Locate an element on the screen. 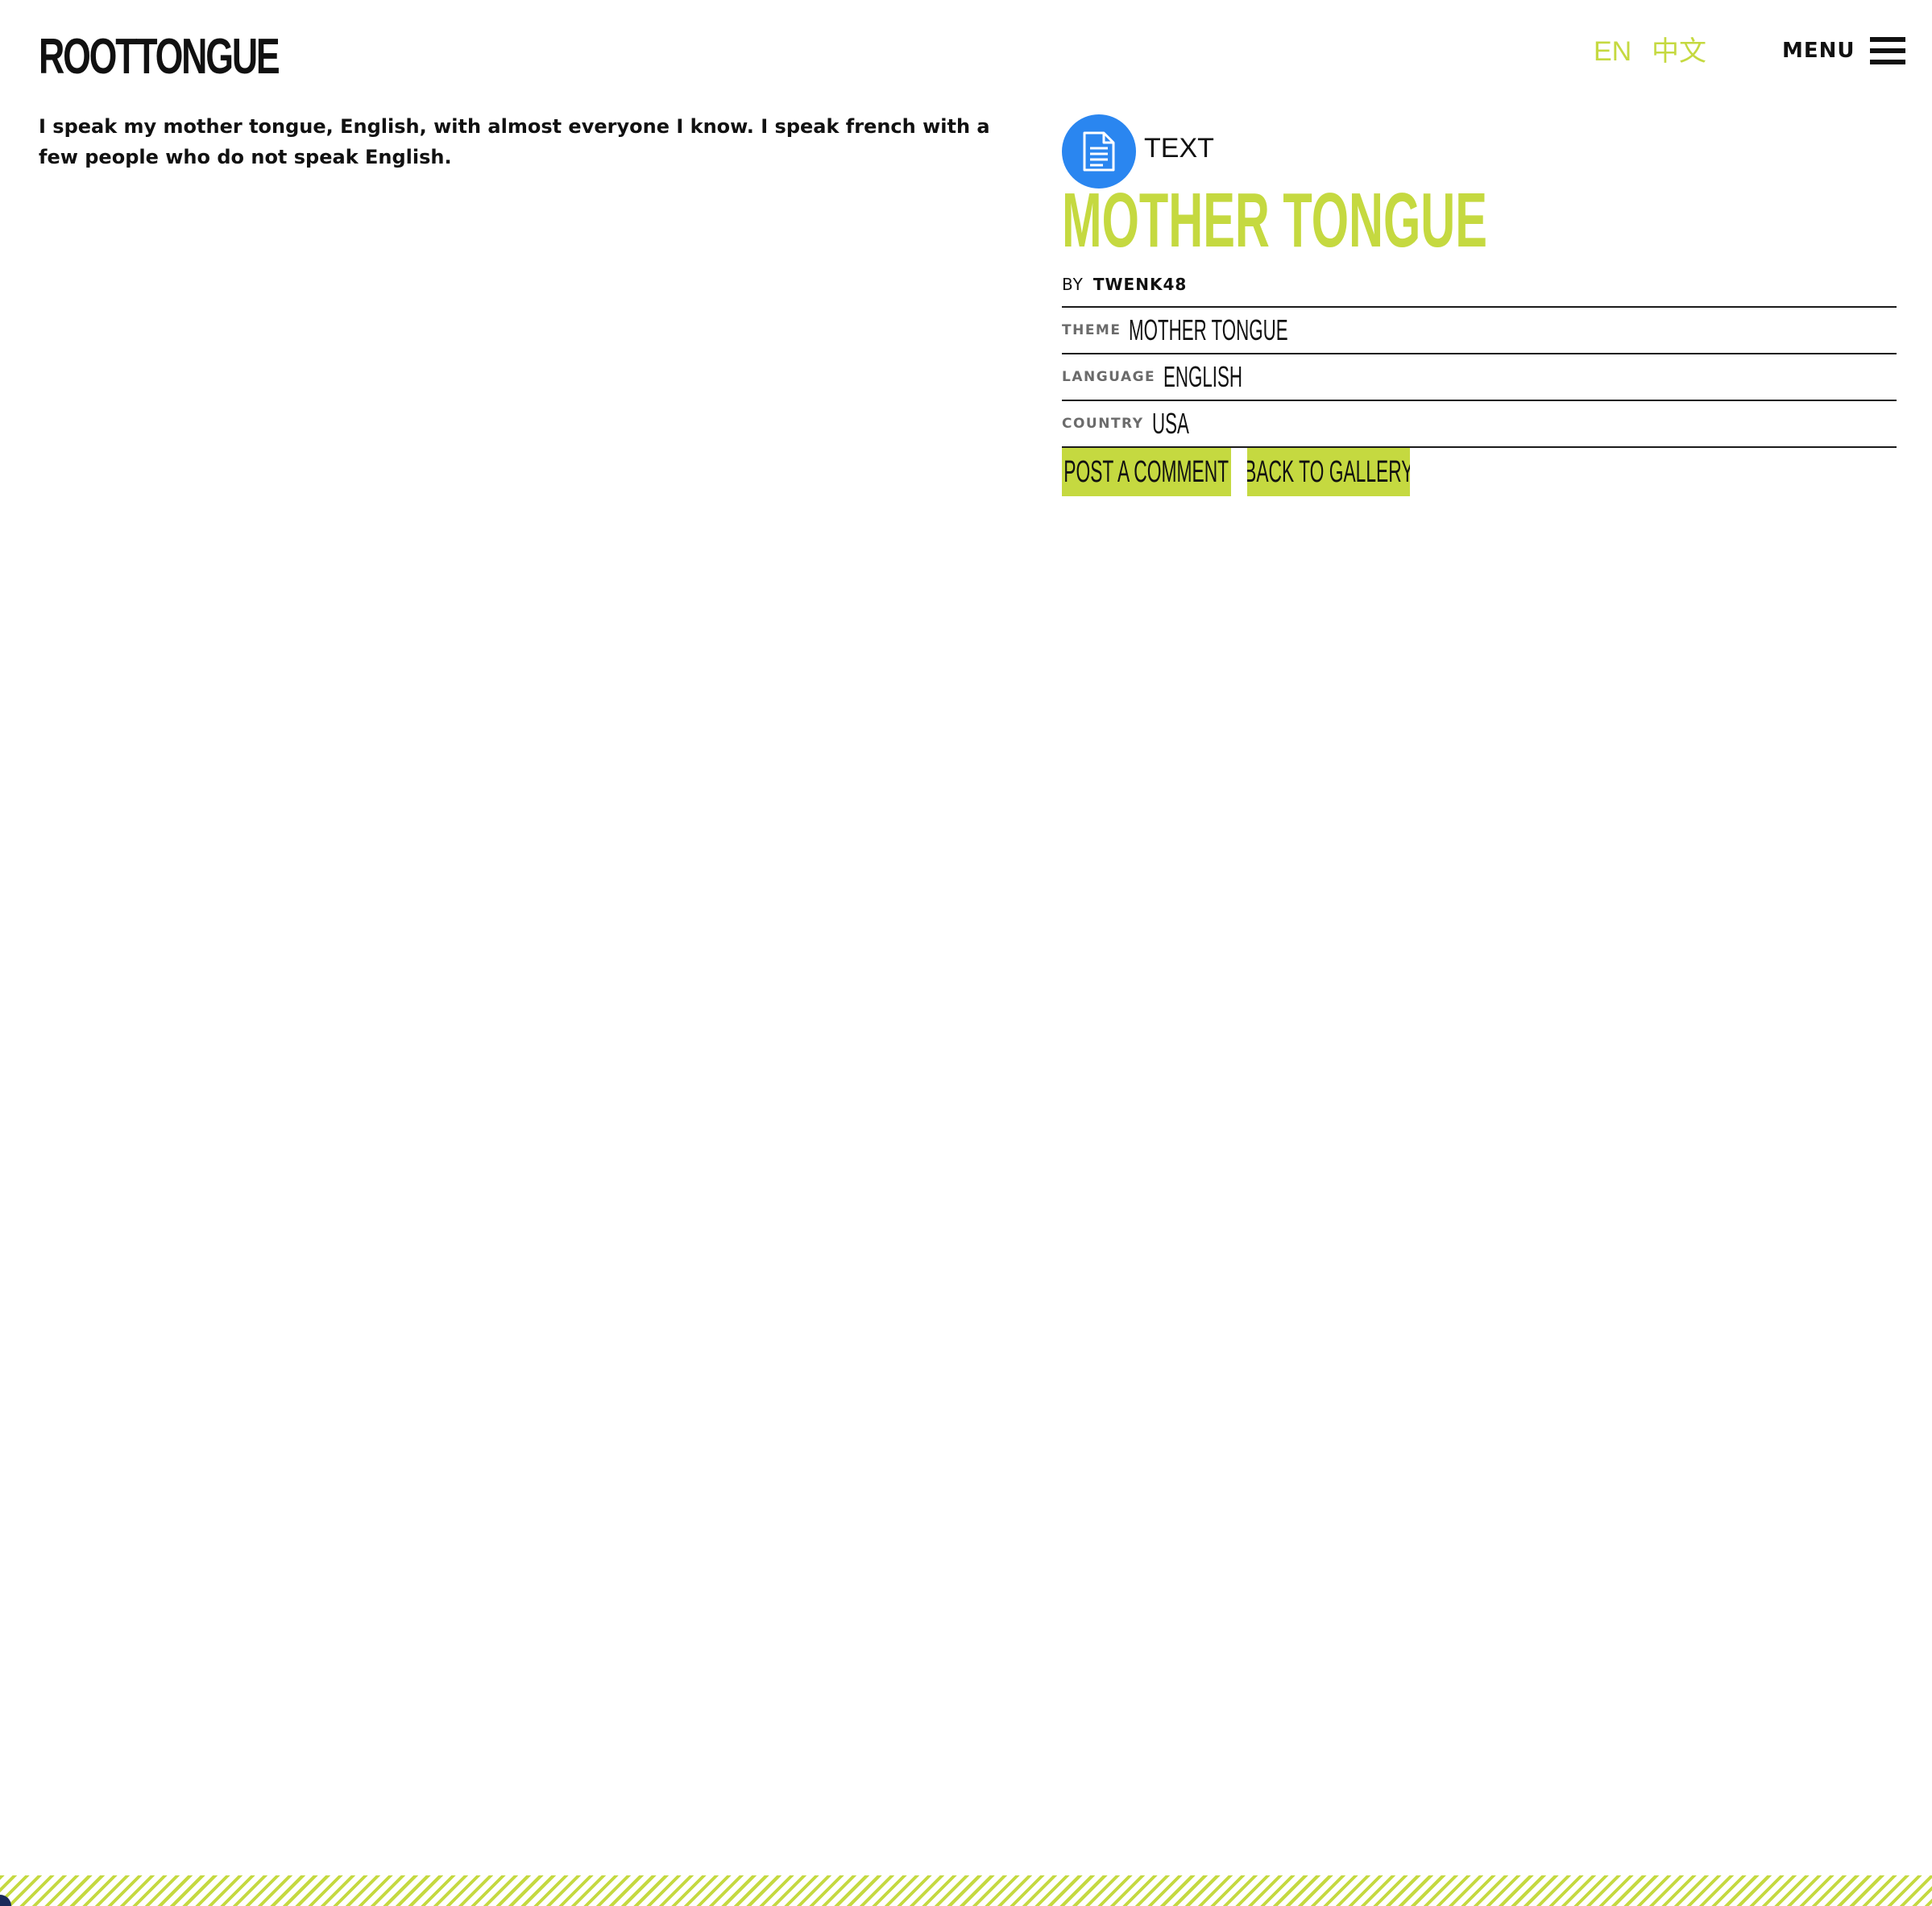  site-header: ROOTTONGUE EN 中文 MENU is located at coordinates (966, 52).